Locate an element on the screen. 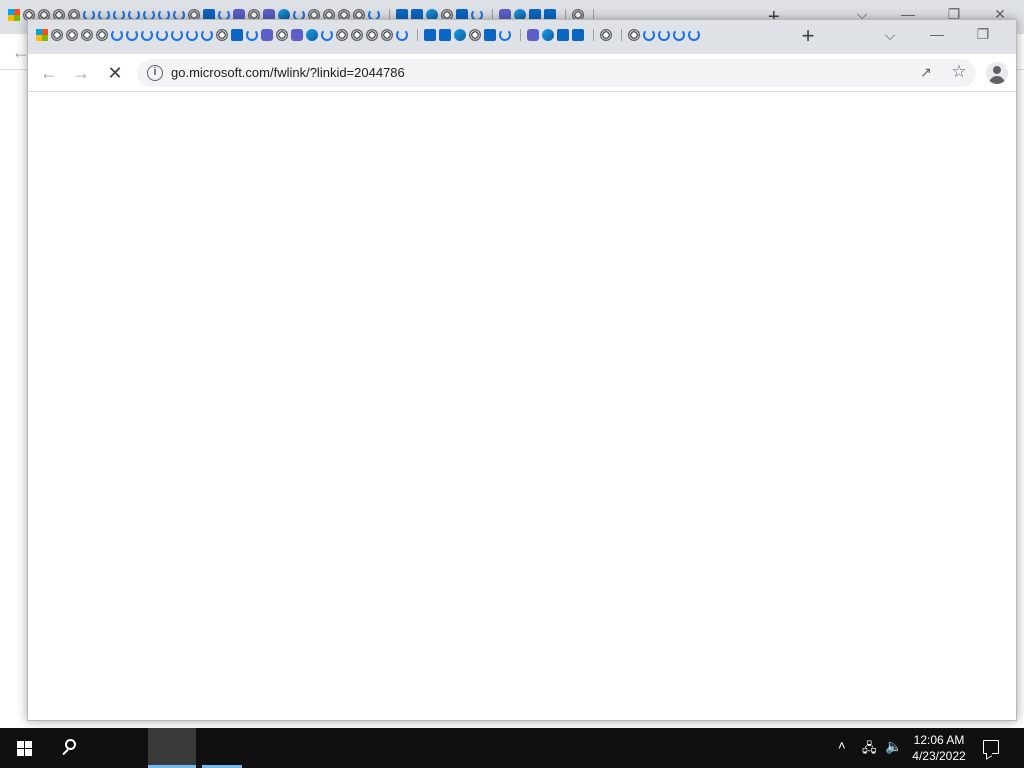 The height and width of the screenshot is (768, 1024). search-handle is located at coordinates (65, 752).